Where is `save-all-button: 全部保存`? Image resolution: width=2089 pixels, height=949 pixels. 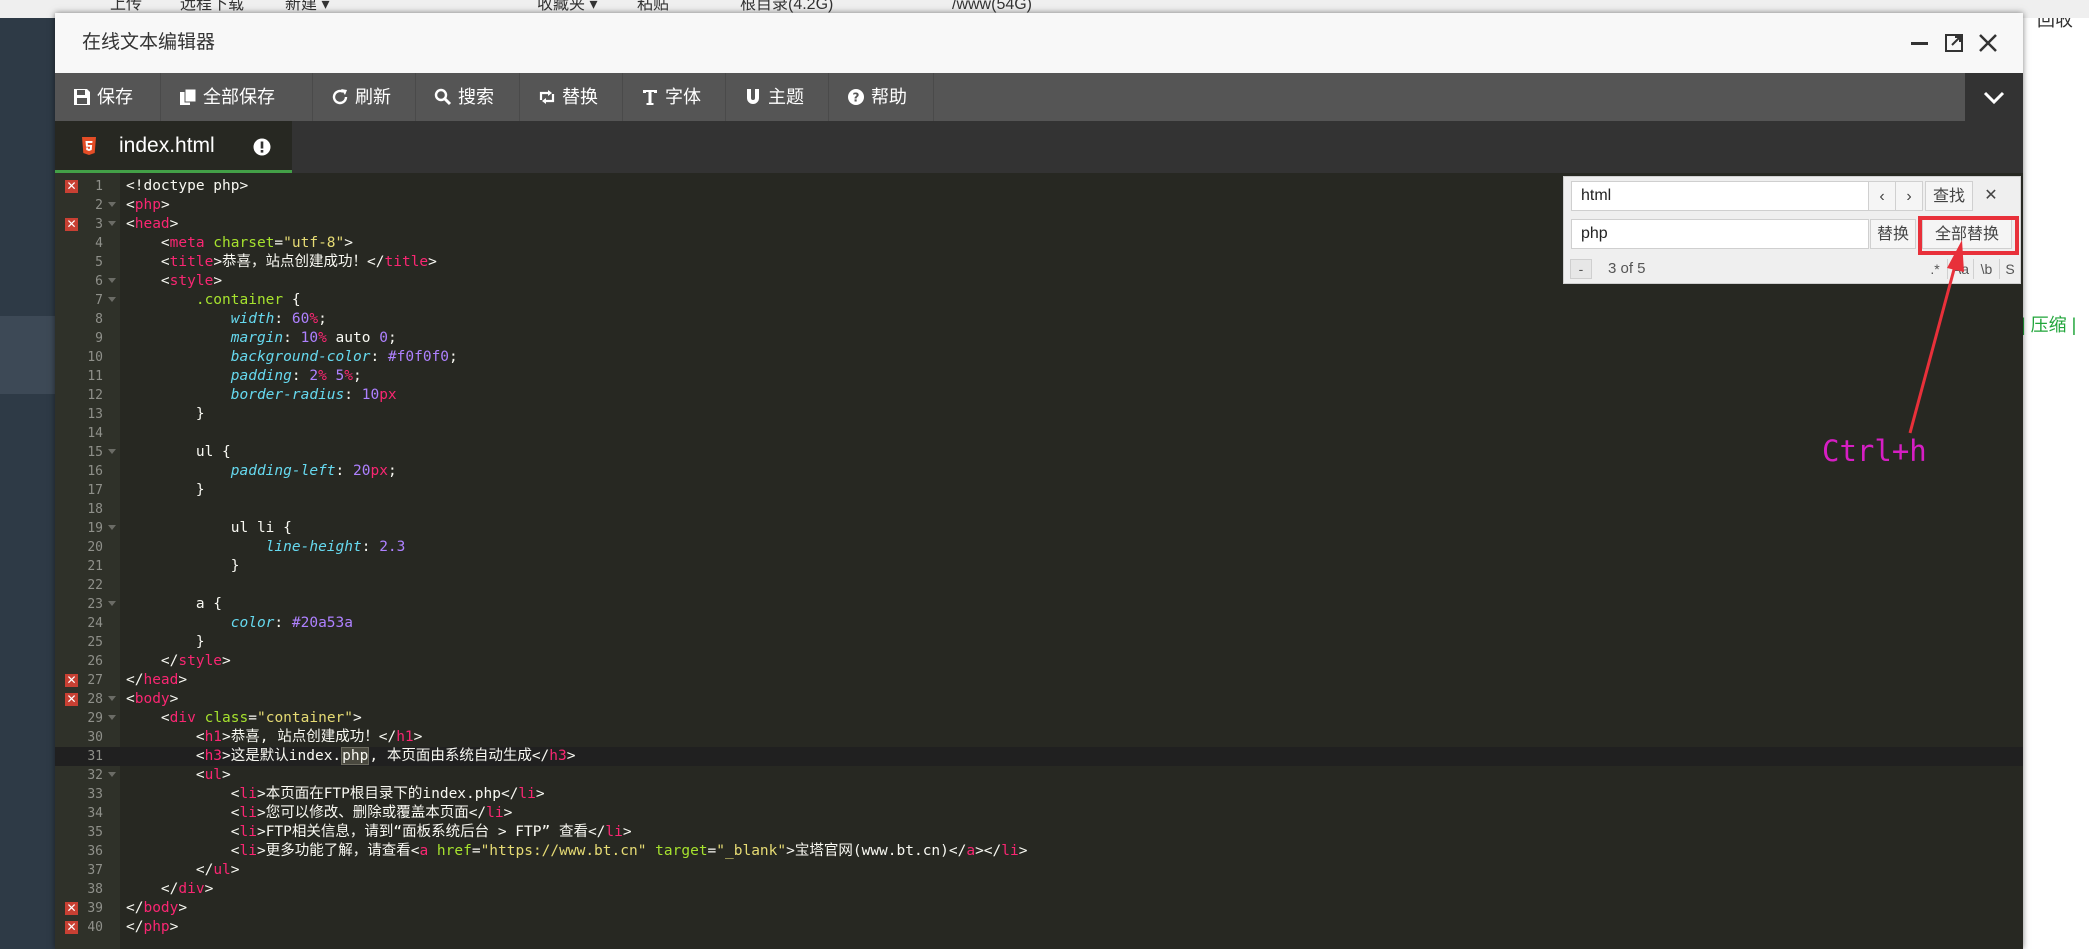 save-all-button: 全部保存 is located at coordinates (237, 97).